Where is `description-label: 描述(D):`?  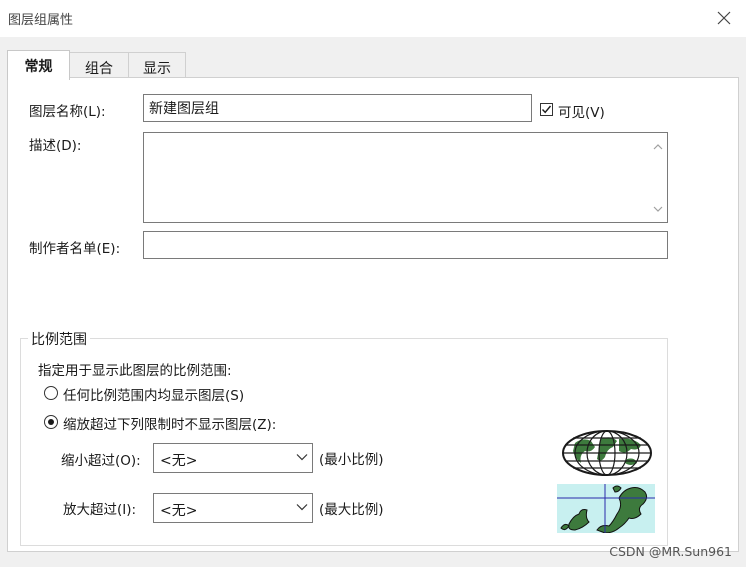 description-label: 描述(D): is located at coordinates (55, 146).